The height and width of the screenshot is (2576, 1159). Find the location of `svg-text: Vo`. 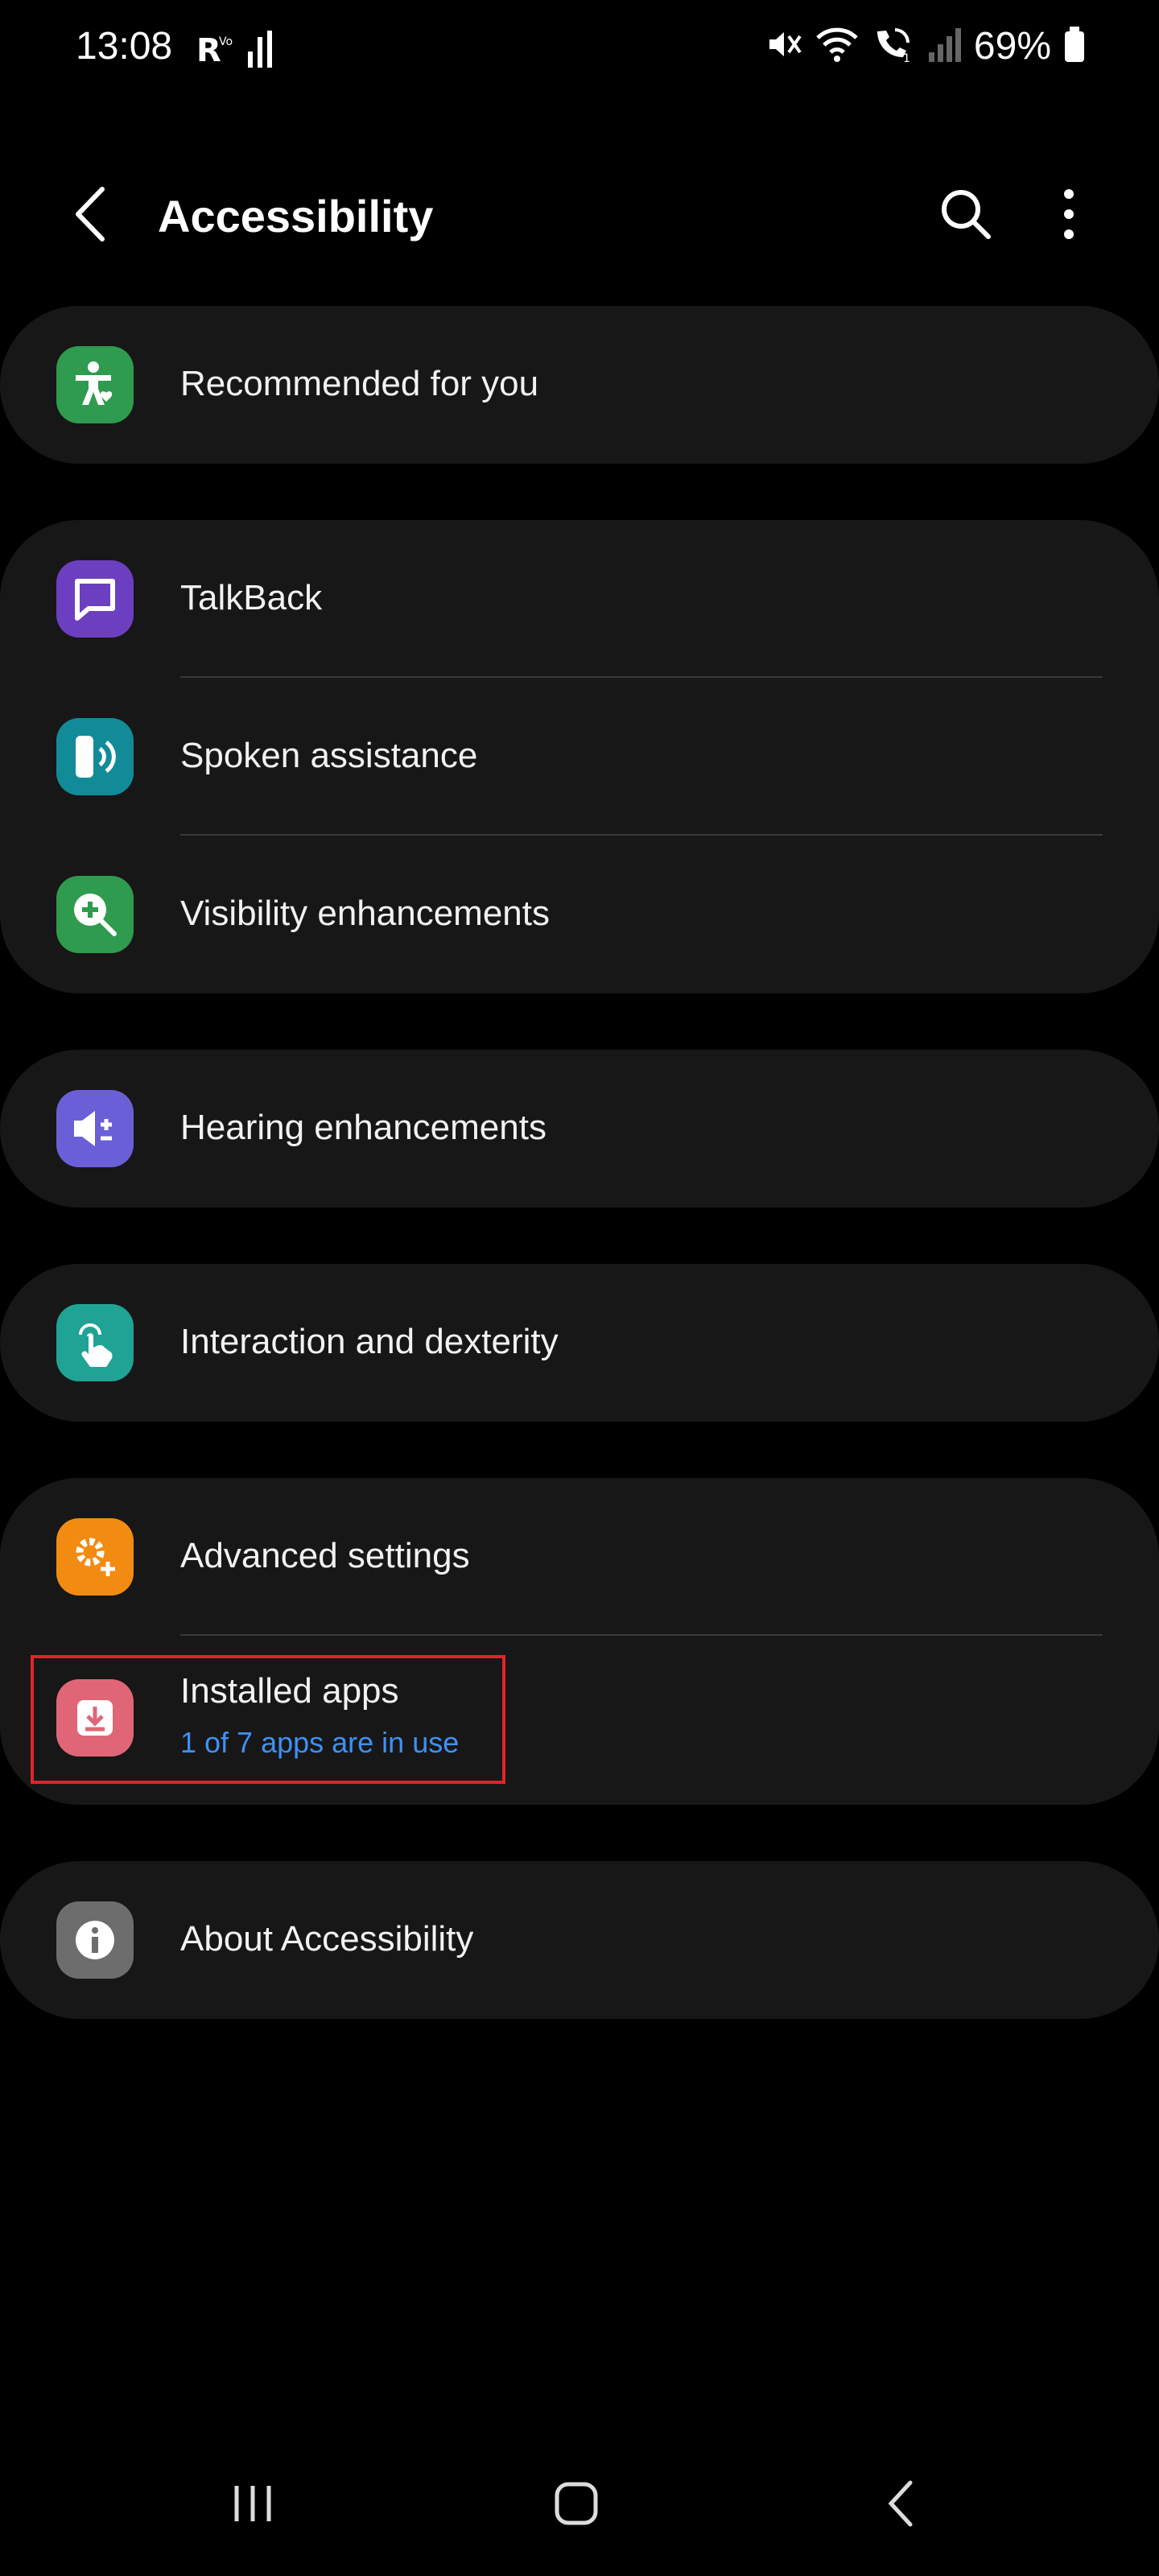

svg-text: Vo is located at coordinates (226, 41).